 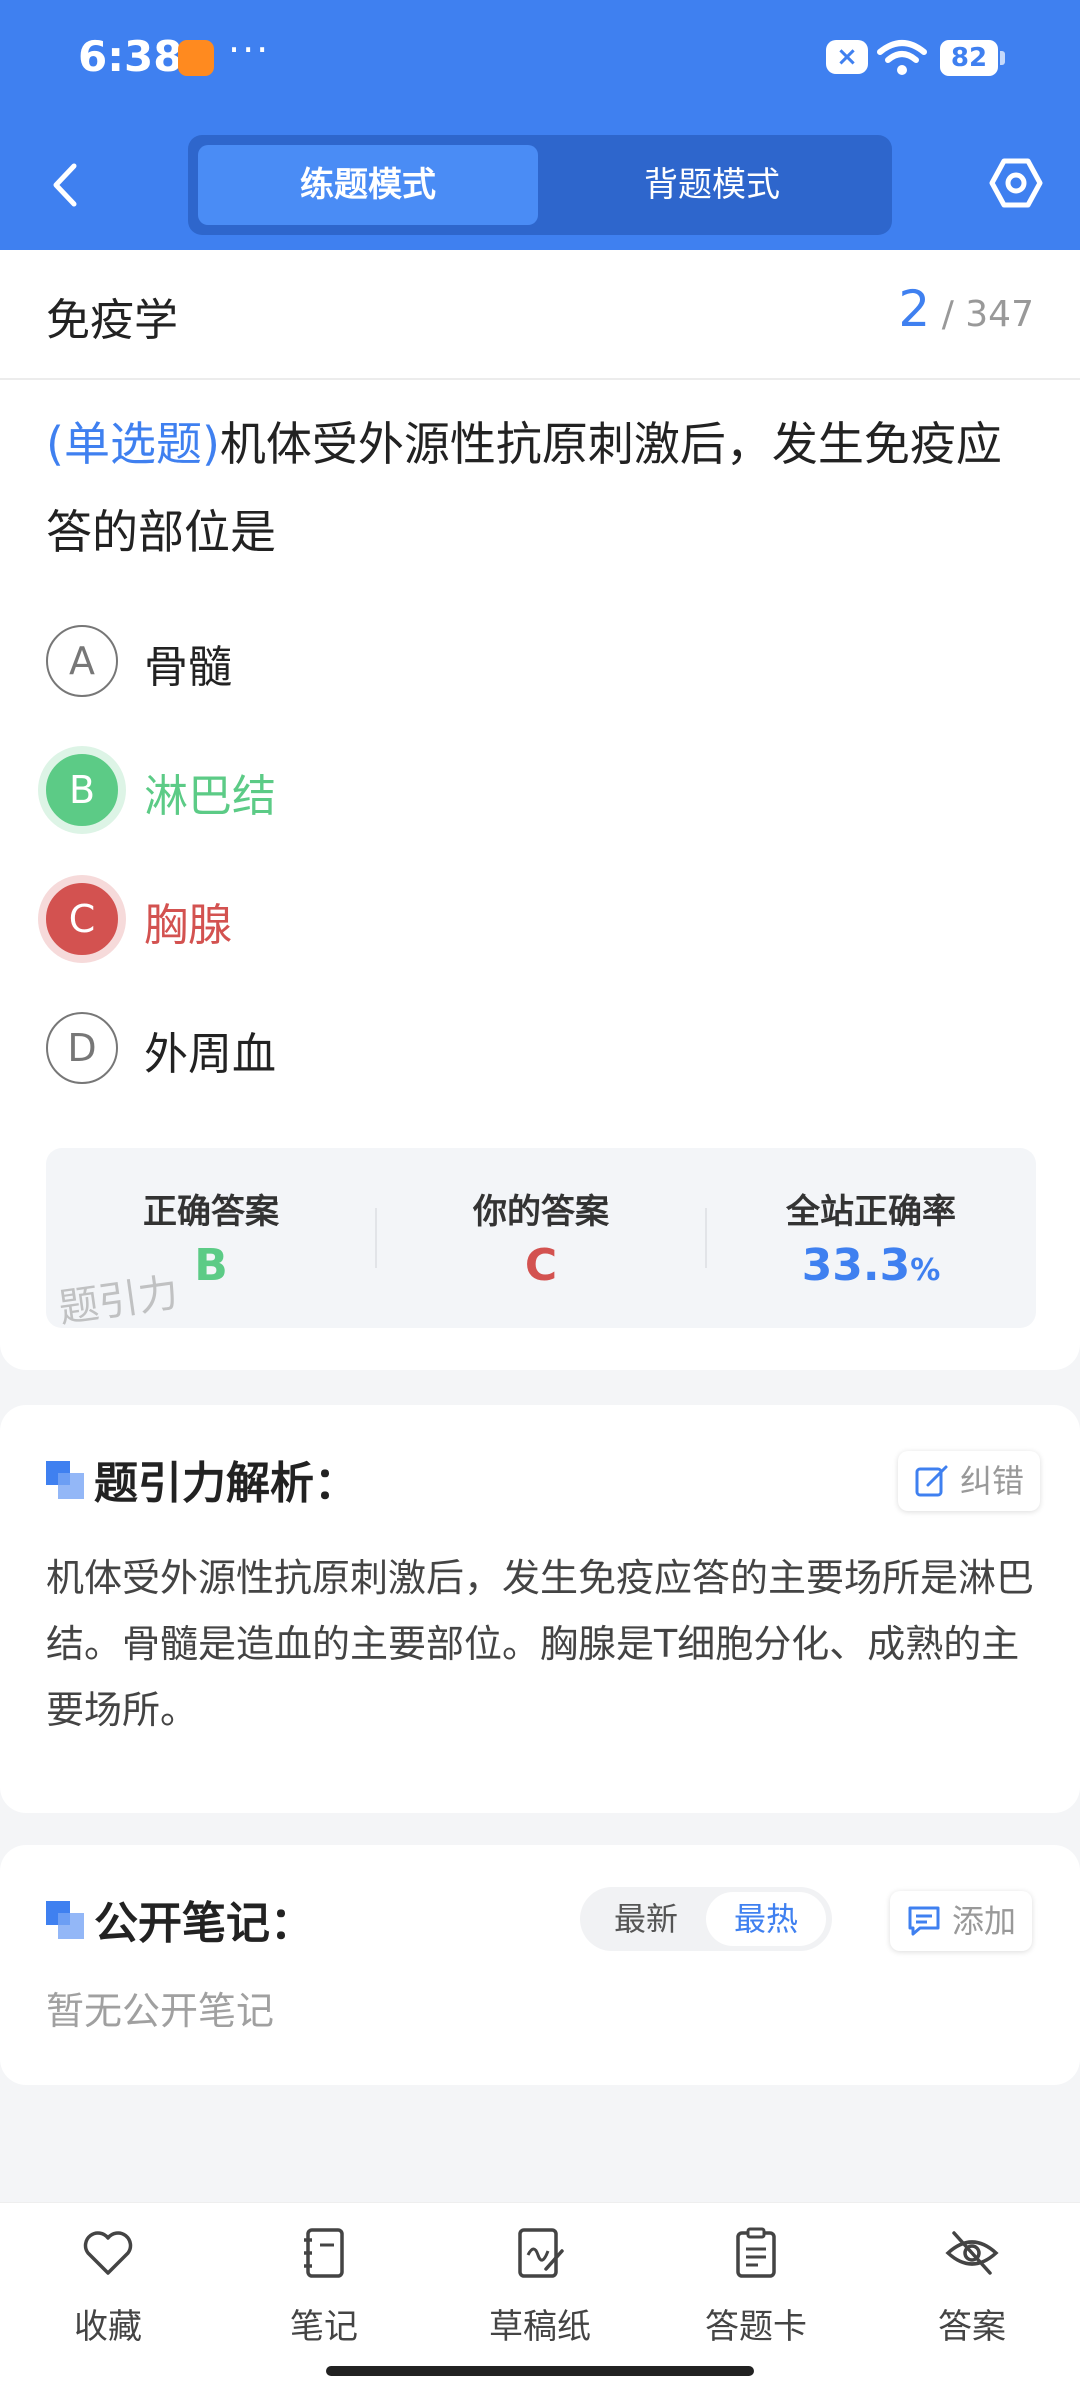 I want to click on add-note-button: 添加, so click(x=961, y=1921).